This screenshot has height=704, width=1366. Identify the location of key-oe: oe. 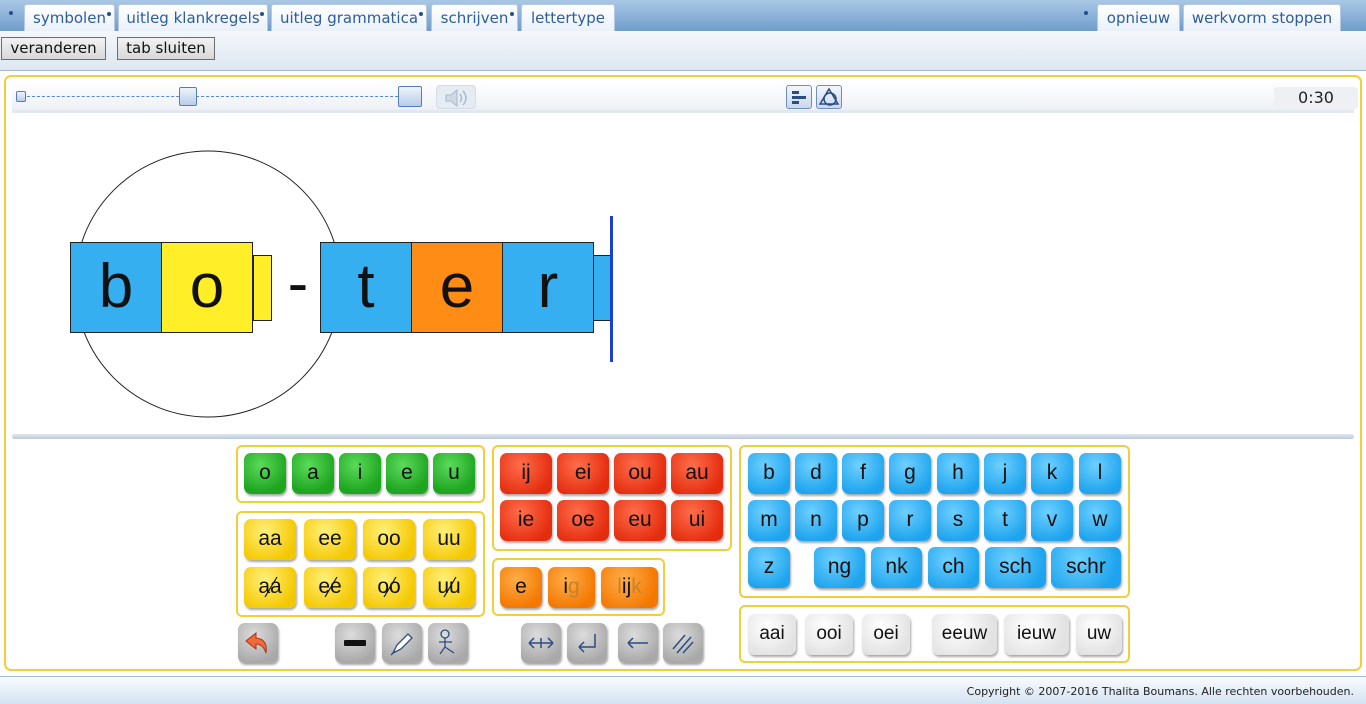
(583, 520).